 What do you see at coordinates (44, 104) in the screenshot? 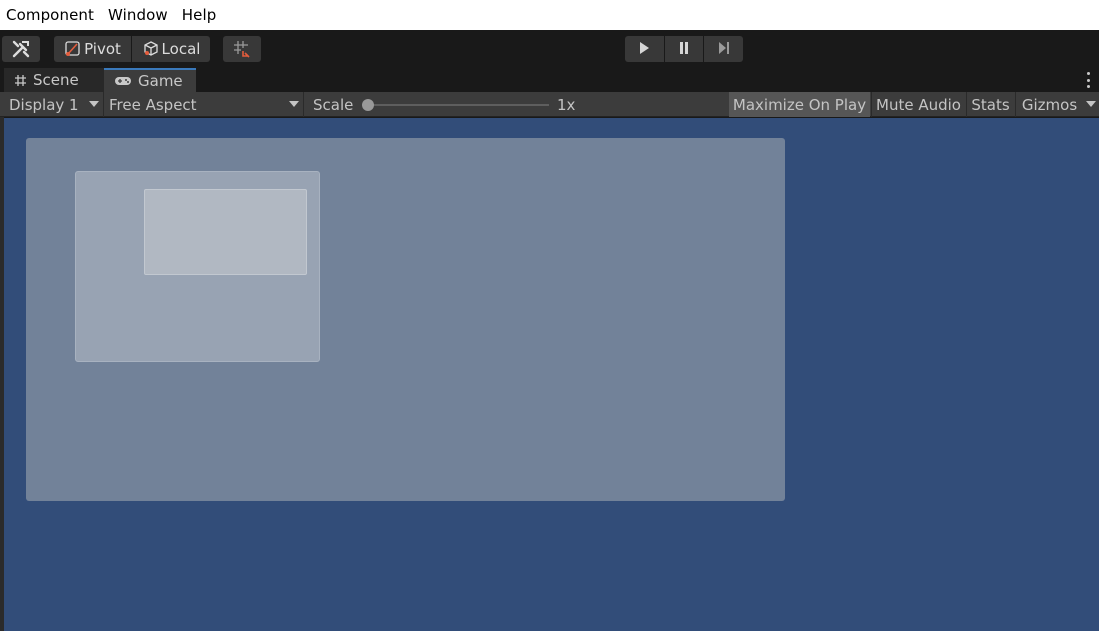
I see `display-value: Display 1` at bounding box center [44, 104].